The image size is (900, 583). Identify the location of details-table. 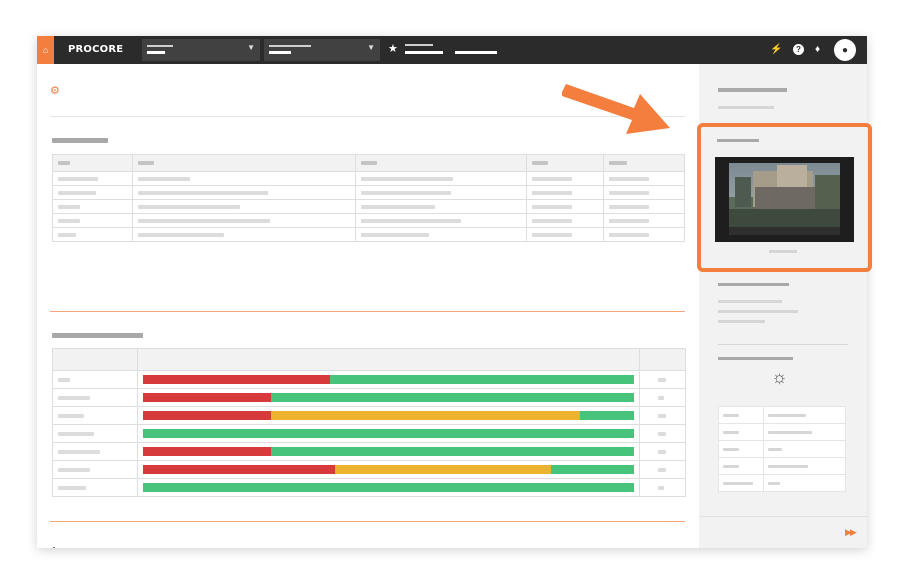
(368, 198).